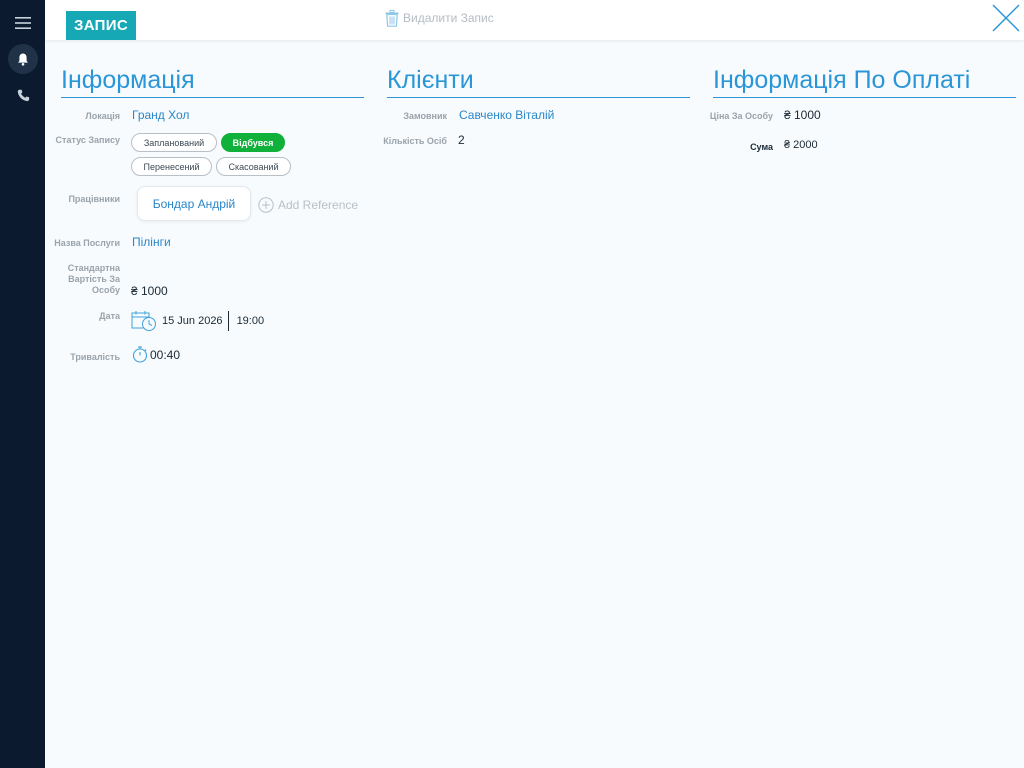  Describe the element at coordinates (425, 116) in the screenshot. I see `customer-label: Замовник` at that location.